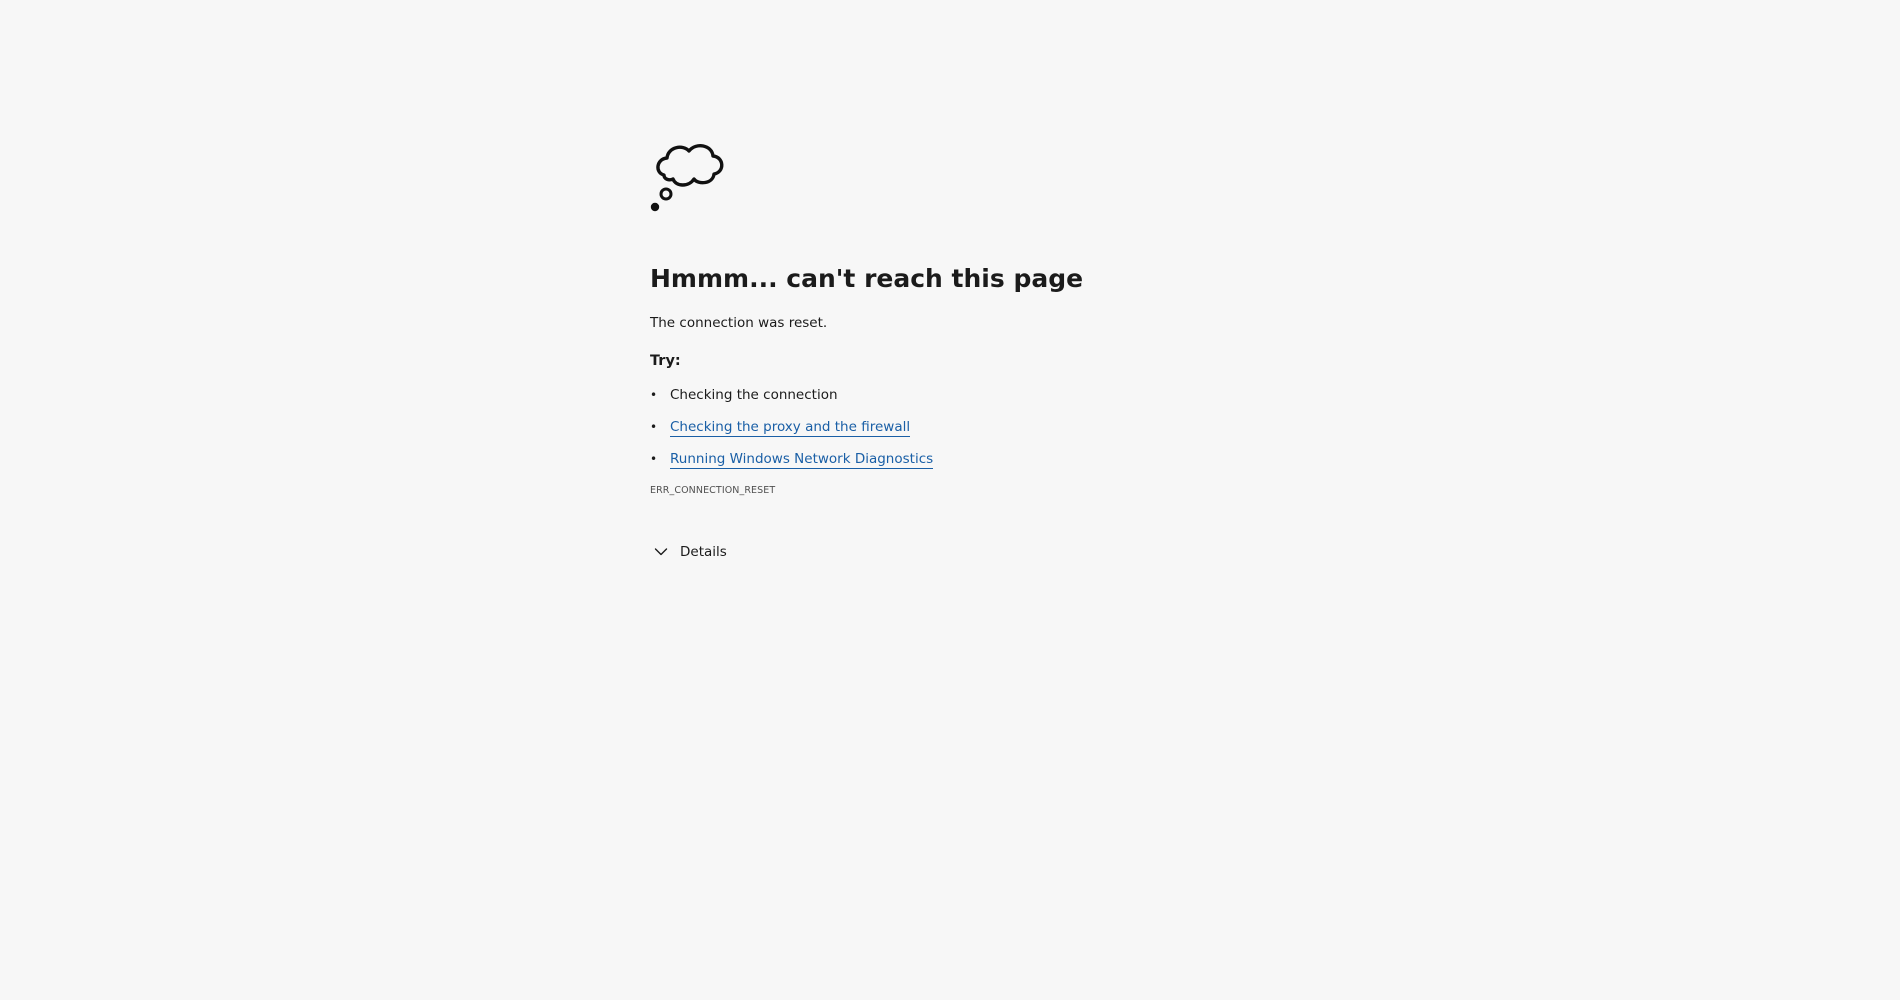 The width and height of the screenshot is (1900, 1000). What do you see at coordinates (1000, 176) in the screenshot?
I see `thought-cloud-icon` at bounding box center [1000, 176].